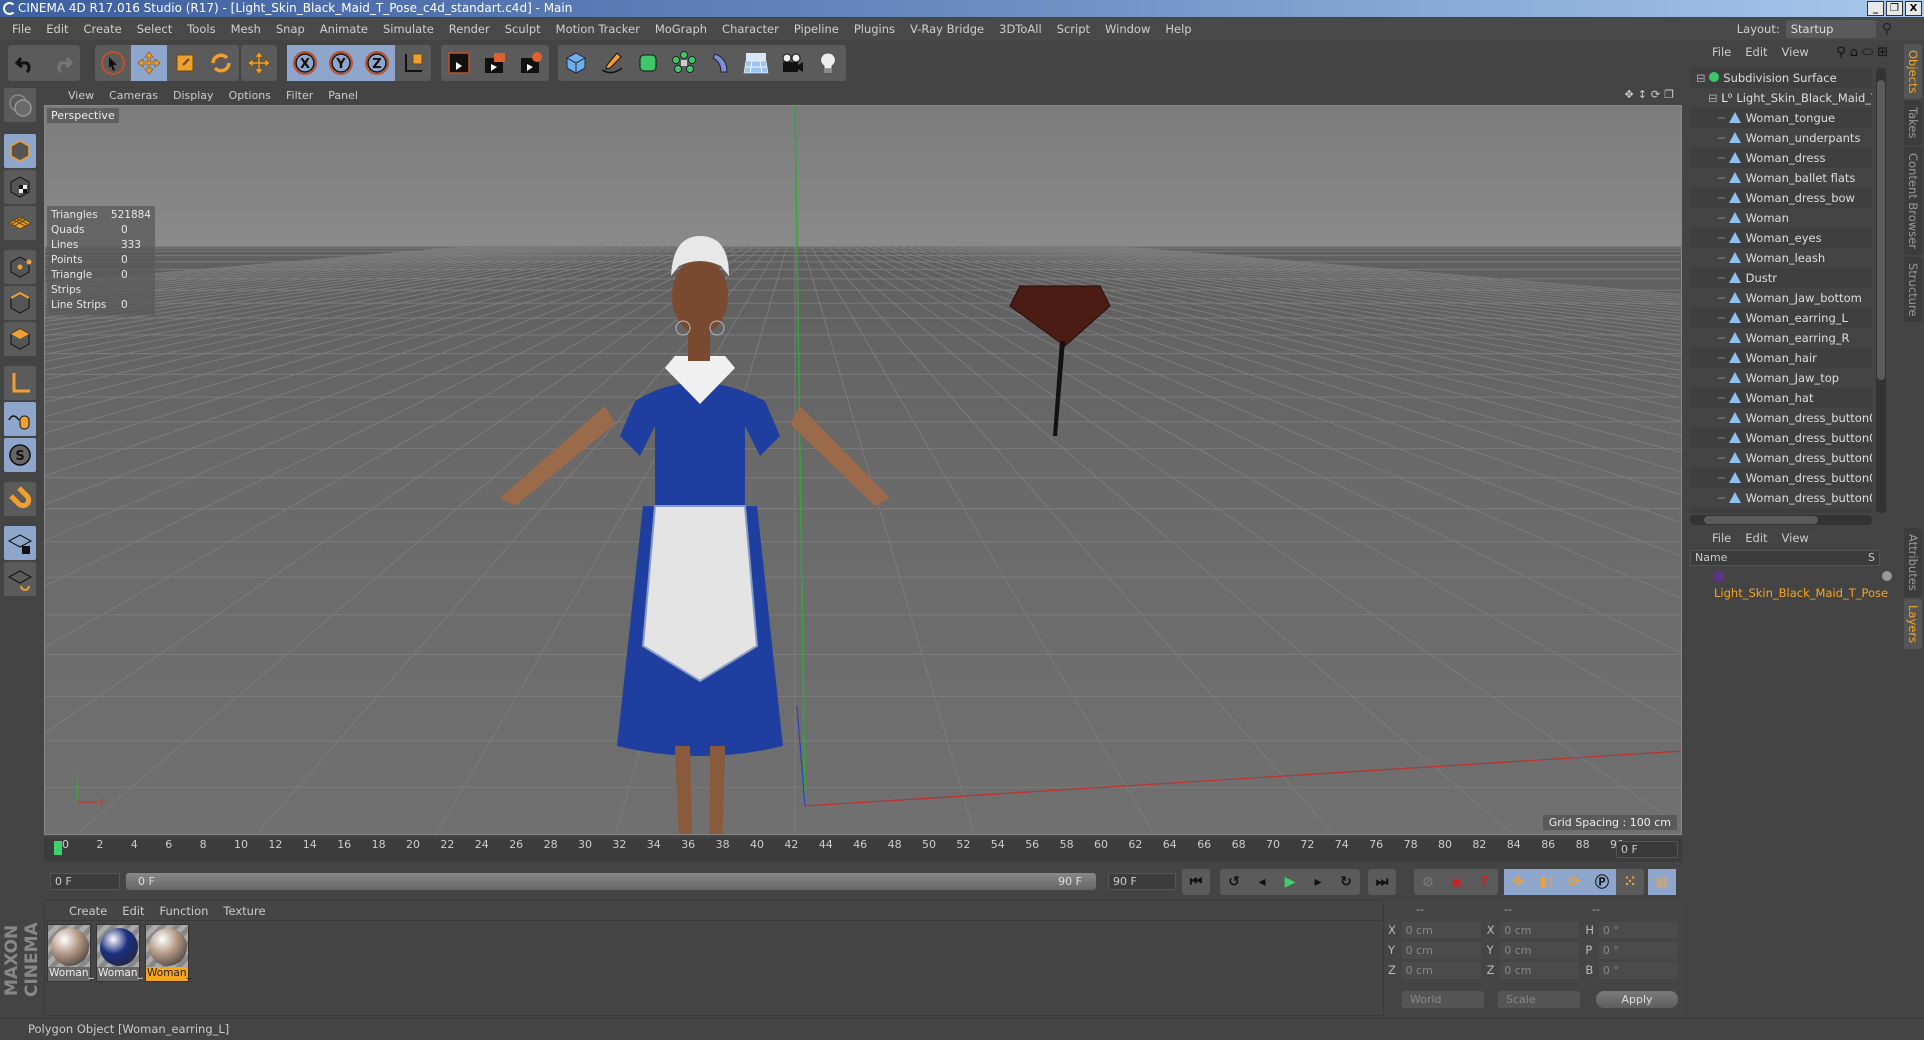 The height and width of the screenshot is (1040, 1924). Describe the element at coordinates (1781, 98) in the screenshot. I see `object-row-group: ⊟ L⁰Light_Skin_Black_Maid_T_Pose` at that location.